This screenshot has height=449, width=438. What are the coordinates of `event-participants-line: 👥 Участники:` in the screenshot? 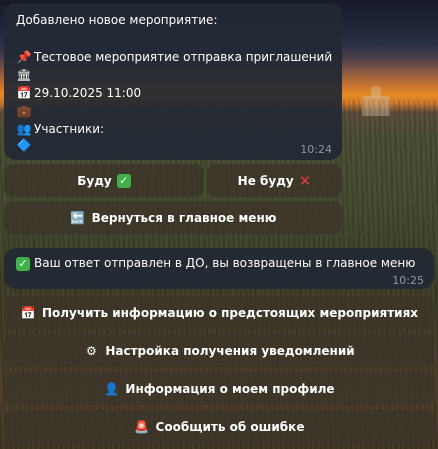 It's located at (60, 129).